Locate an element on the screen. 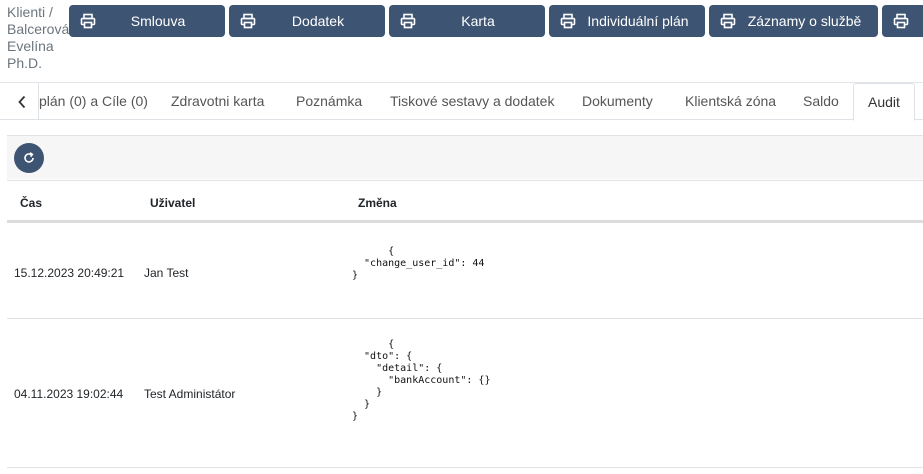 This screenshot has height=474, width=923. tab-client-zone: Klientská zóna is located at coordinates (730, 101).